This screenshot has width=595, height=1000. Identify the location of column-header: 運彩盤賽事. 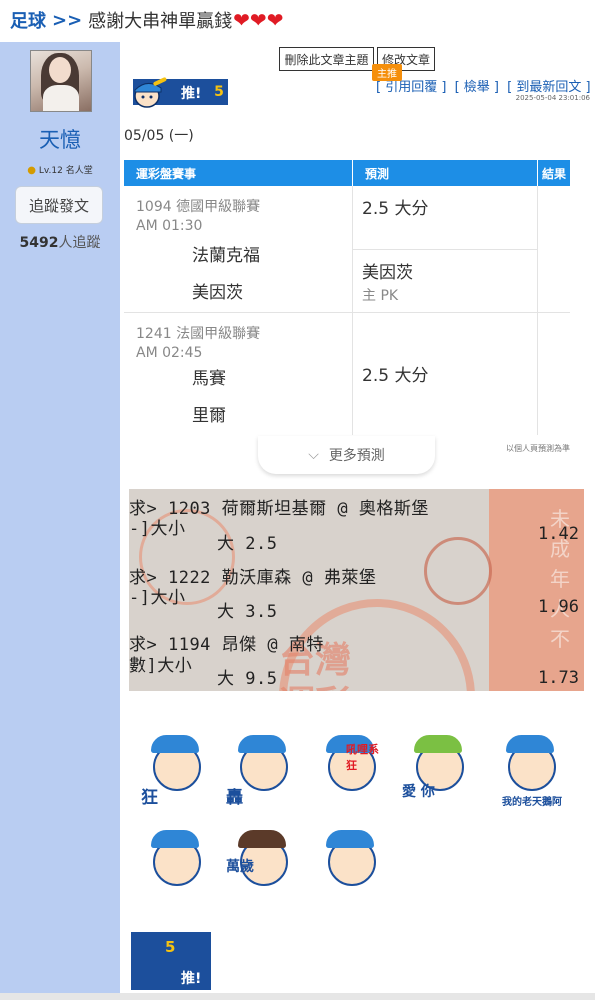
(238, 173).